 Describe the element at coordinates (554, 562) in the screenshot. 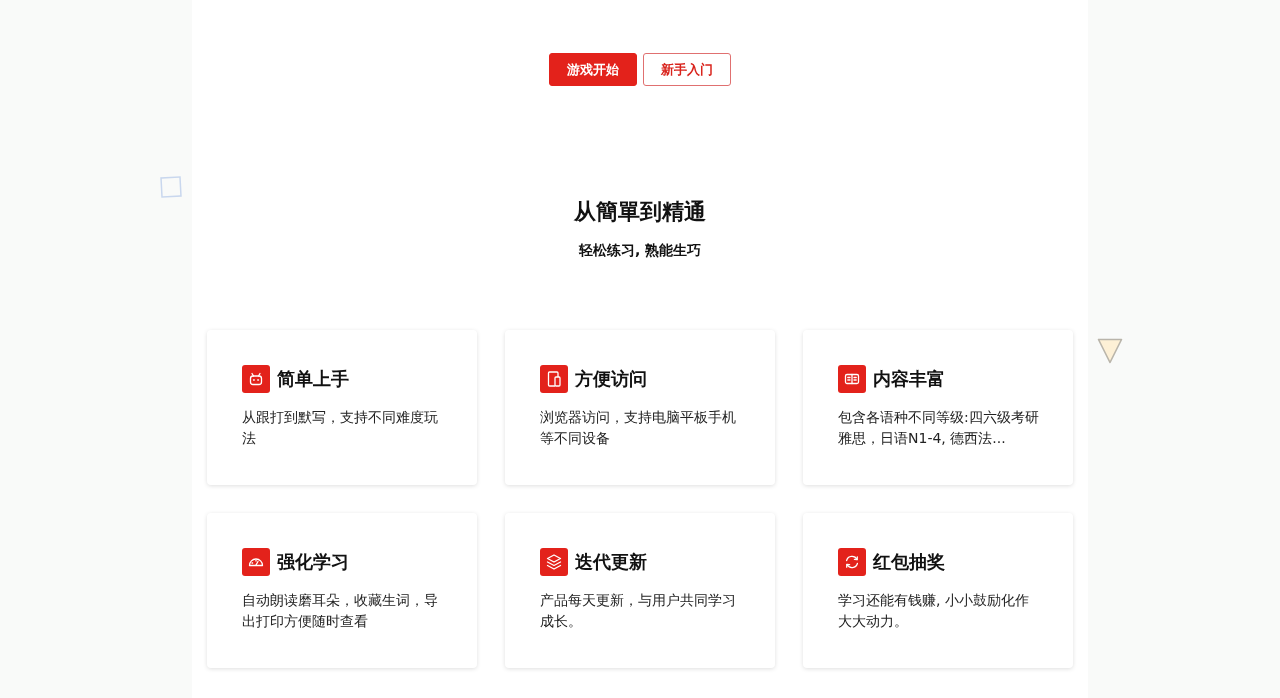

I see `layers-icon` at that location.